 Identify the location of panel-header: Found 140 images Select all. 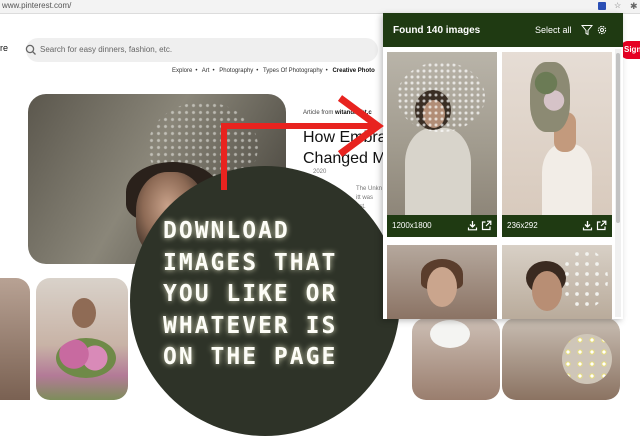
(503, 30).